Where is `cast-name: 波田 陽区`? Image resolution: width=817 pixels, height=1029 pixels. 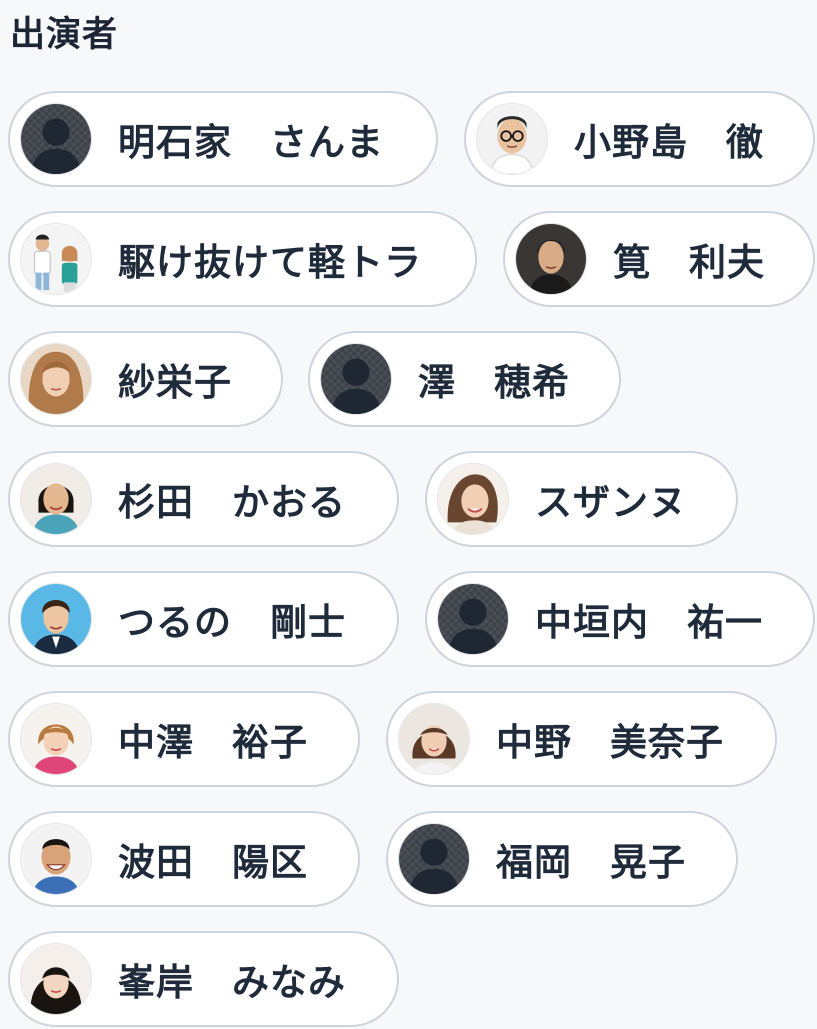 cast-name: 波田 陽区 is located at coordinates (213, 862).